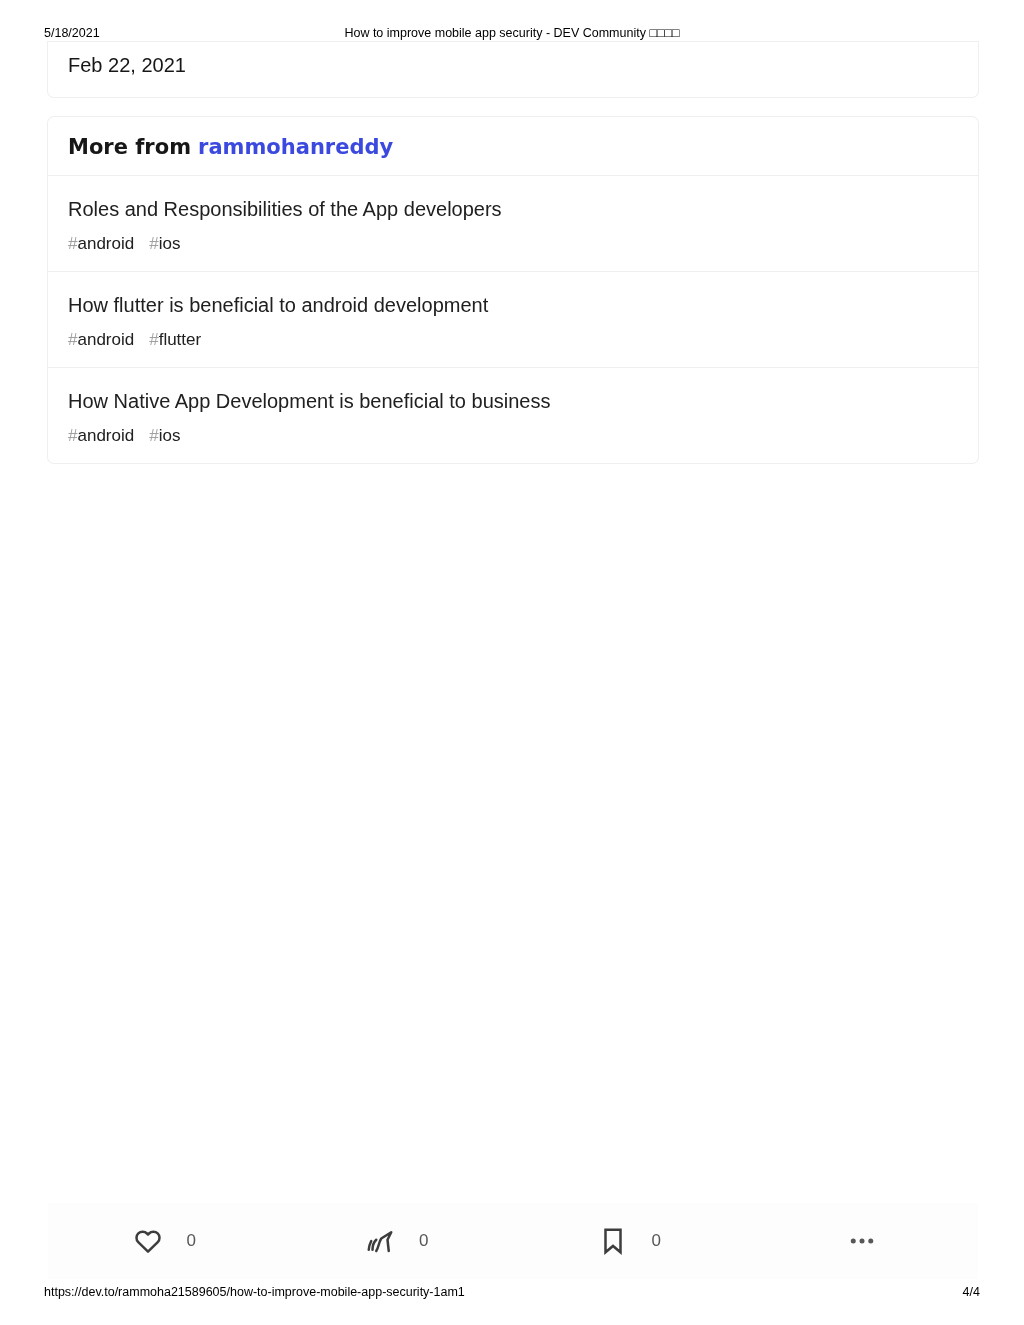  What do you see at coordinates (72, 32) in the screenshot?
I see `print-date: 5/18/2021` at bounding box center [72, 32].